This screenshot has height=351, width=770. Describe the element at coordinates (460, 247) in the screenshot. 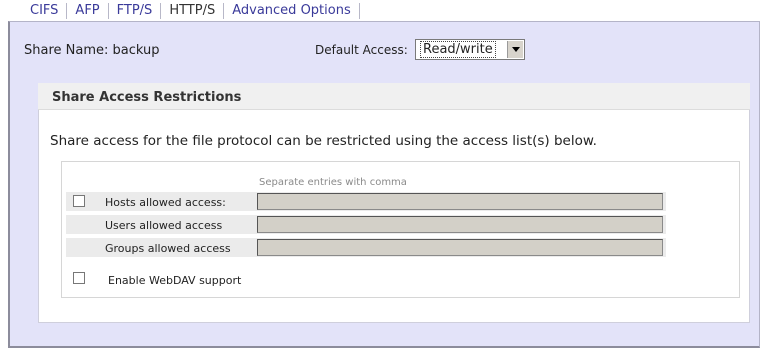

I see `groups-allowed-field` at that location.